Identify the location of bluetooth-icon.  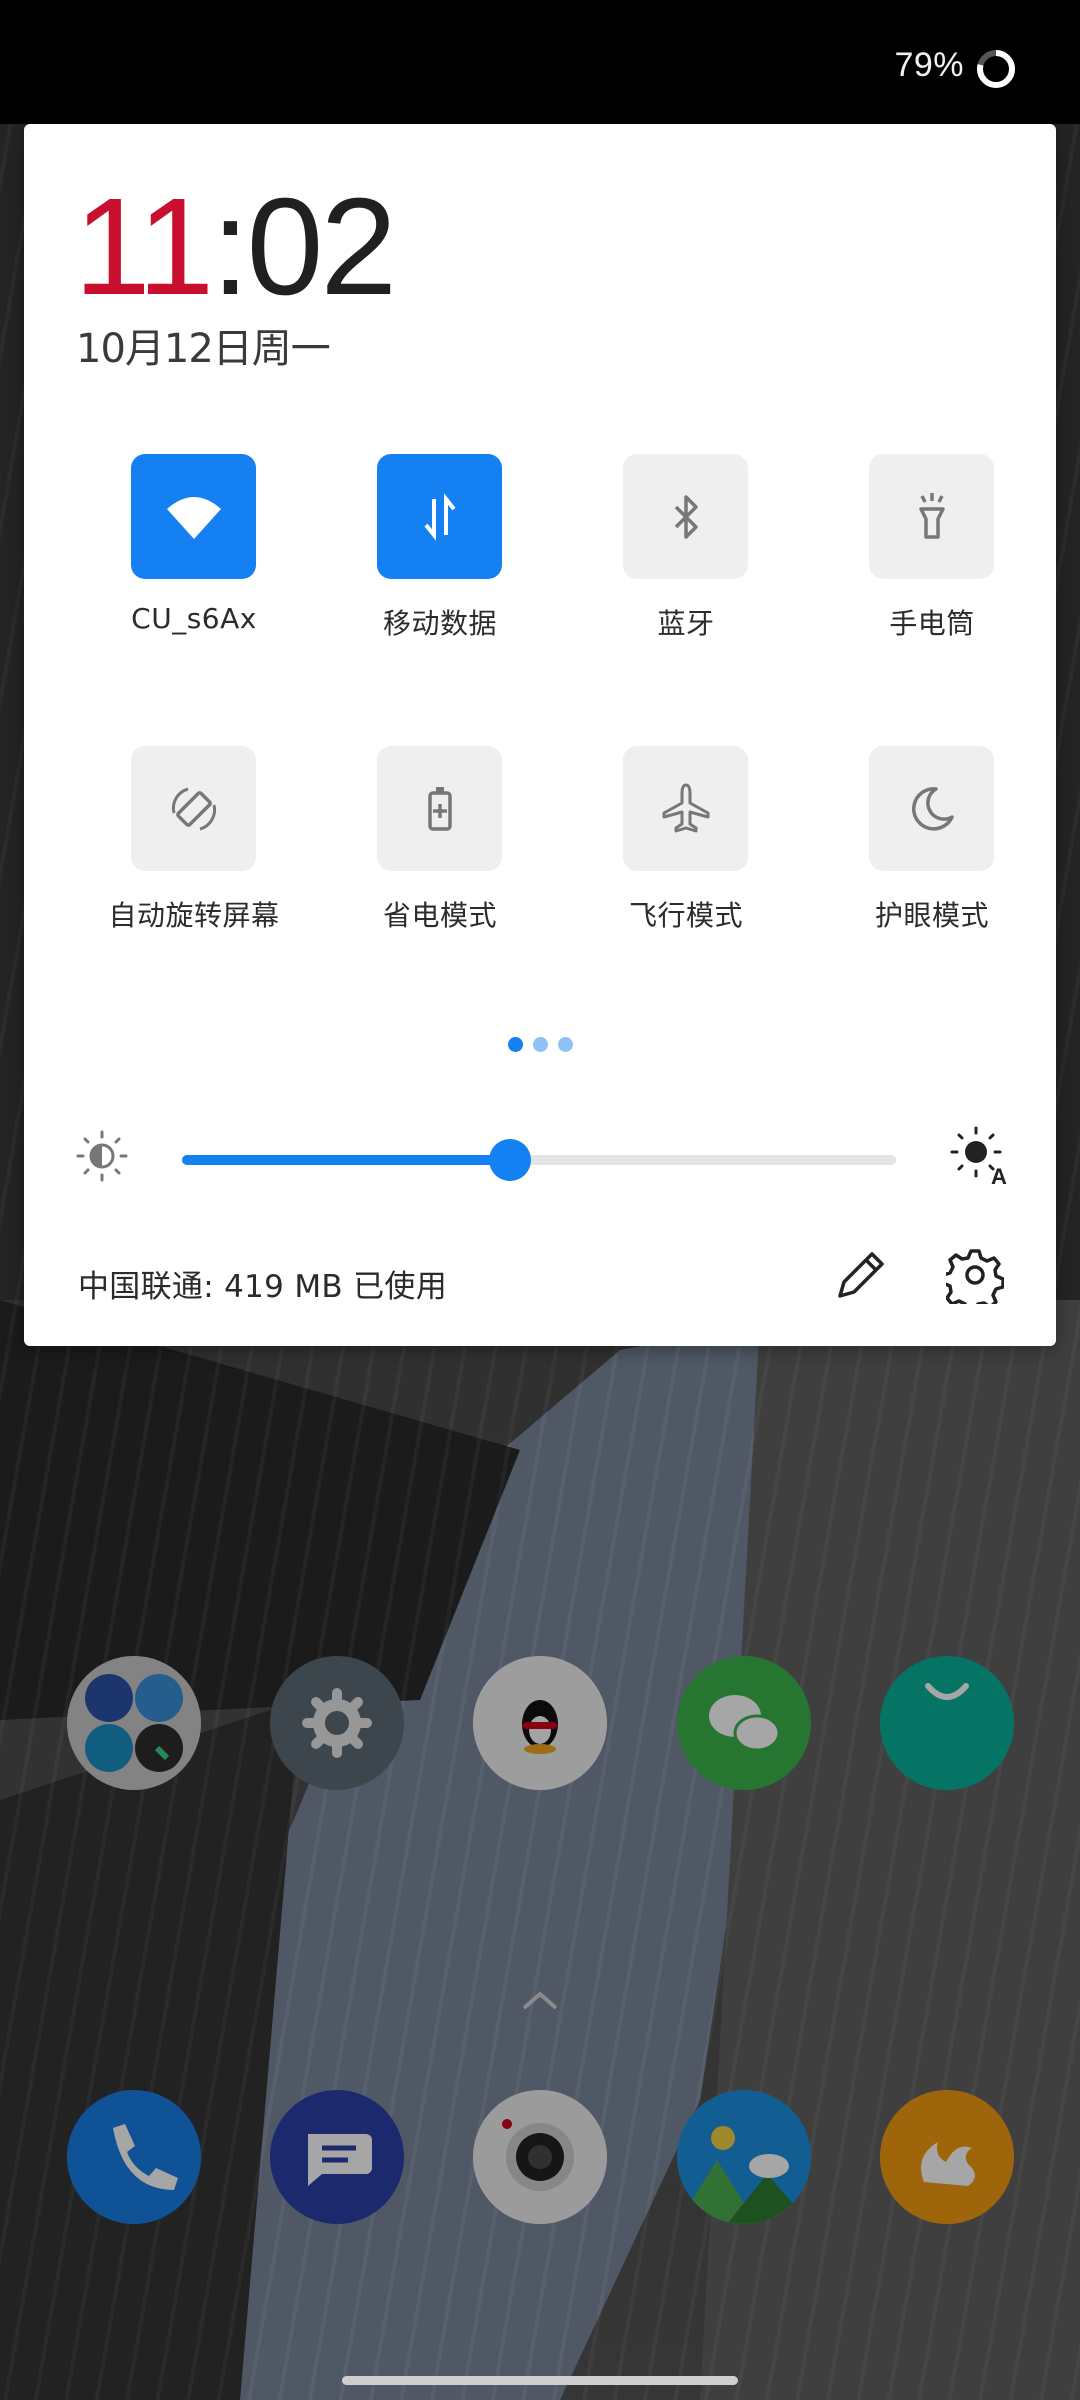
(686, 516).